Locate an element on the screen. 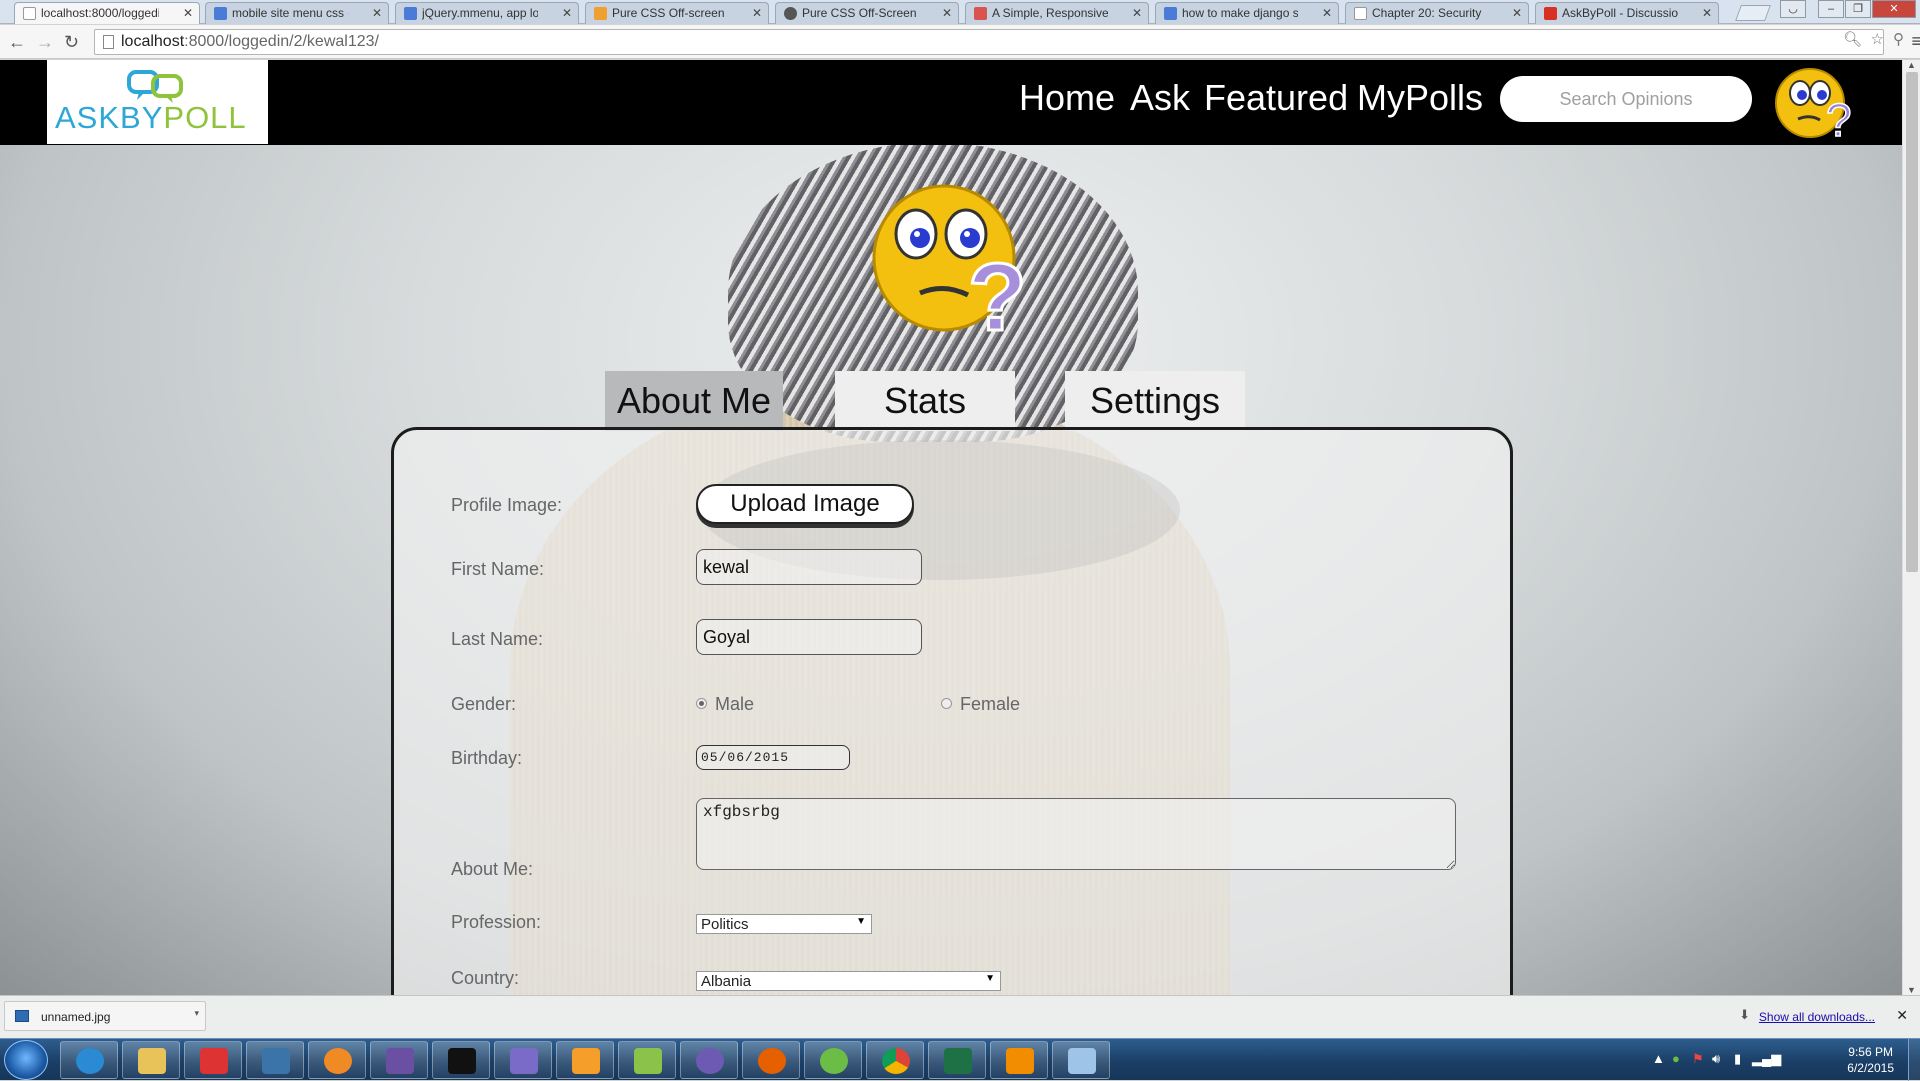 The height and width of the screenshot is (1081, 1920). network-icon: ▂▄▆ is located at coordinates (1766, 1059).